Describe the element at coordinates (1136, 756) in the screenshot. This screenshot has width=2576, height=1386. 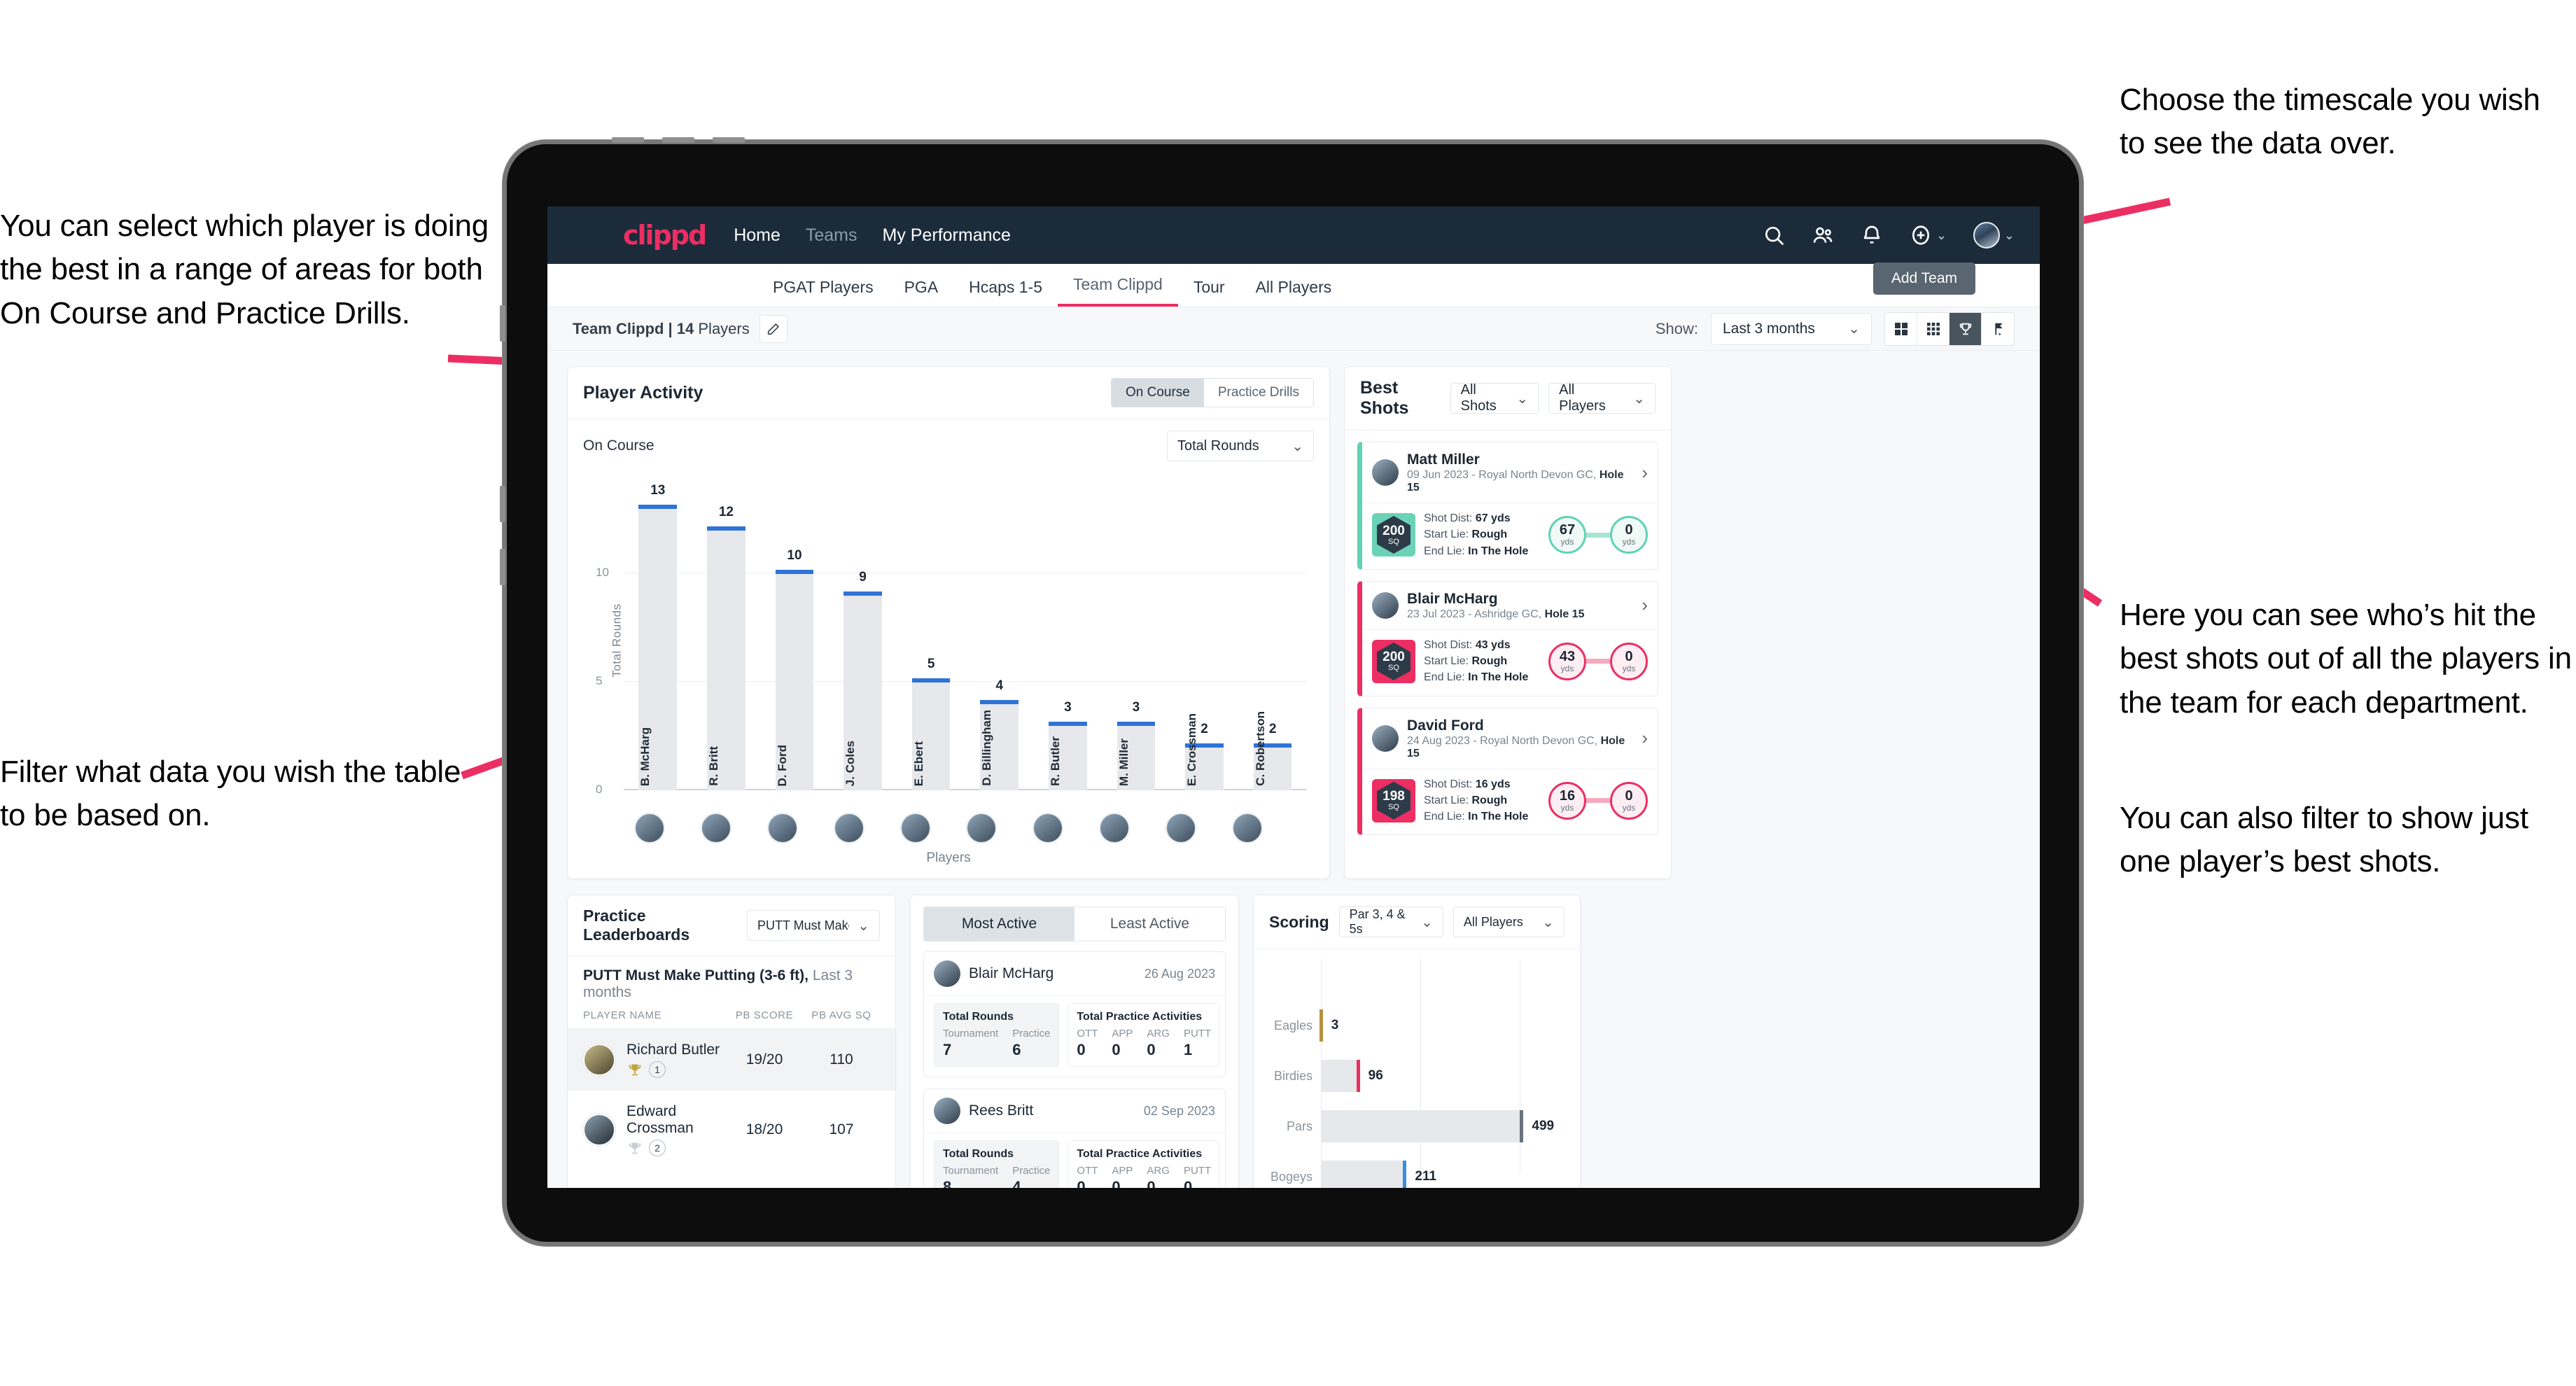
I see `bar: M. Miller` at that location.